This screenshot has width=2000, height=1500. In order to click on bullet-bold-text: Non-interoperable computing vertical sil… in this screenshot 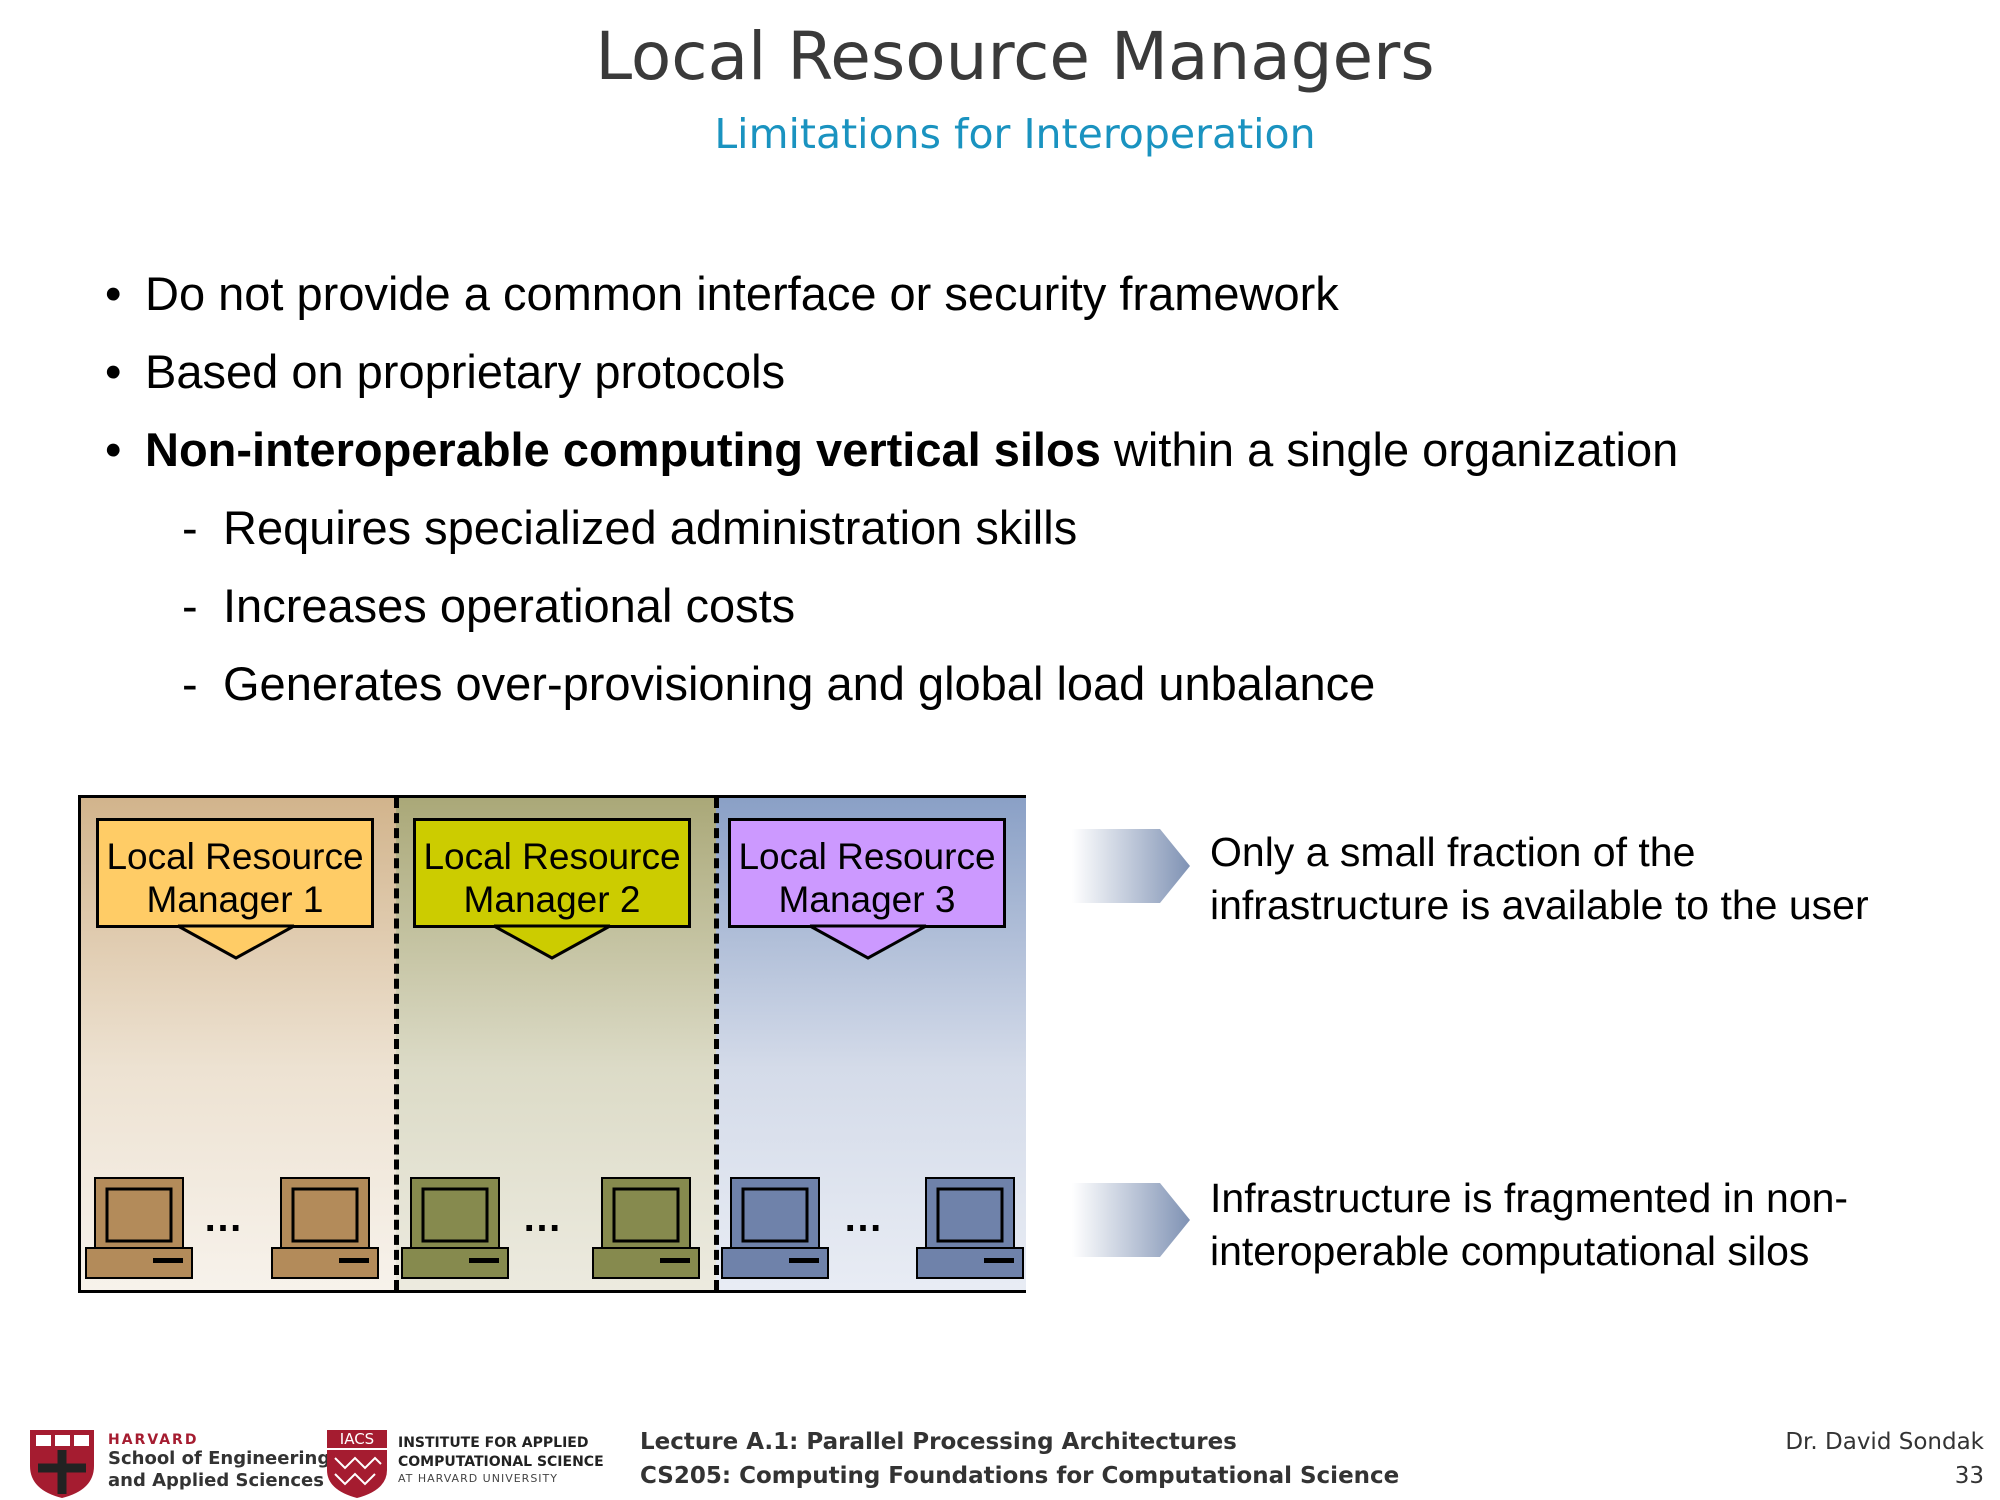, I will do `click(623, 449)`.